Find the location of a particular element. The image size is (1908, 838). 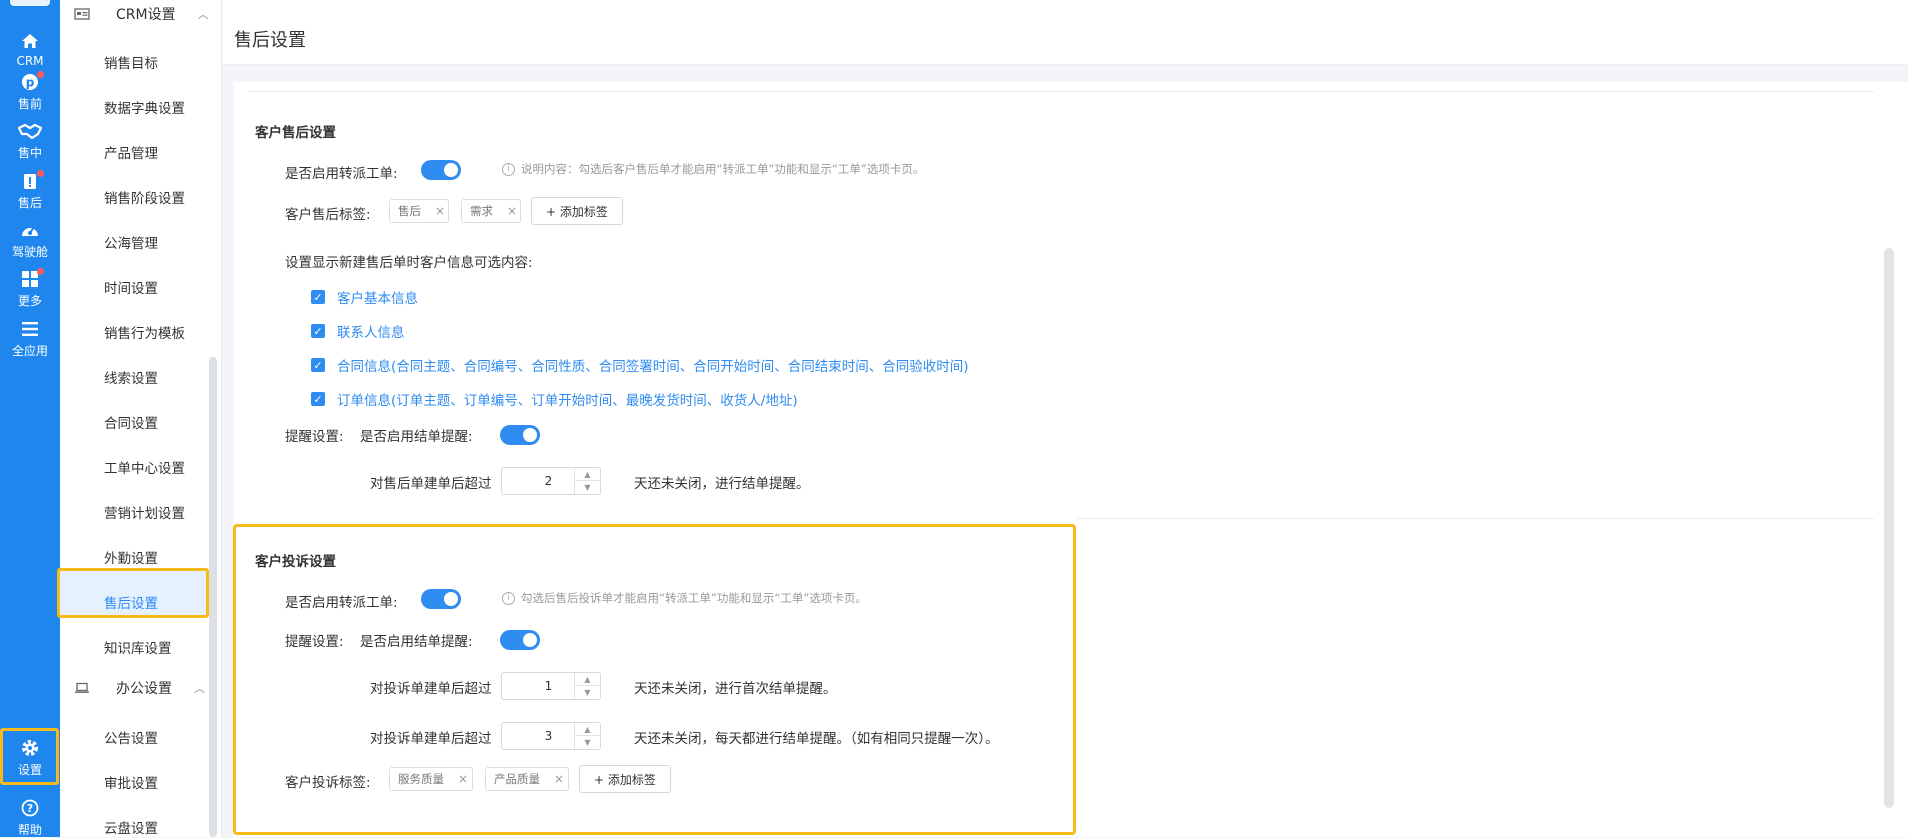

complaint-first-stepper: 1 ▲ ▼ is located at coordinates (551, 686).